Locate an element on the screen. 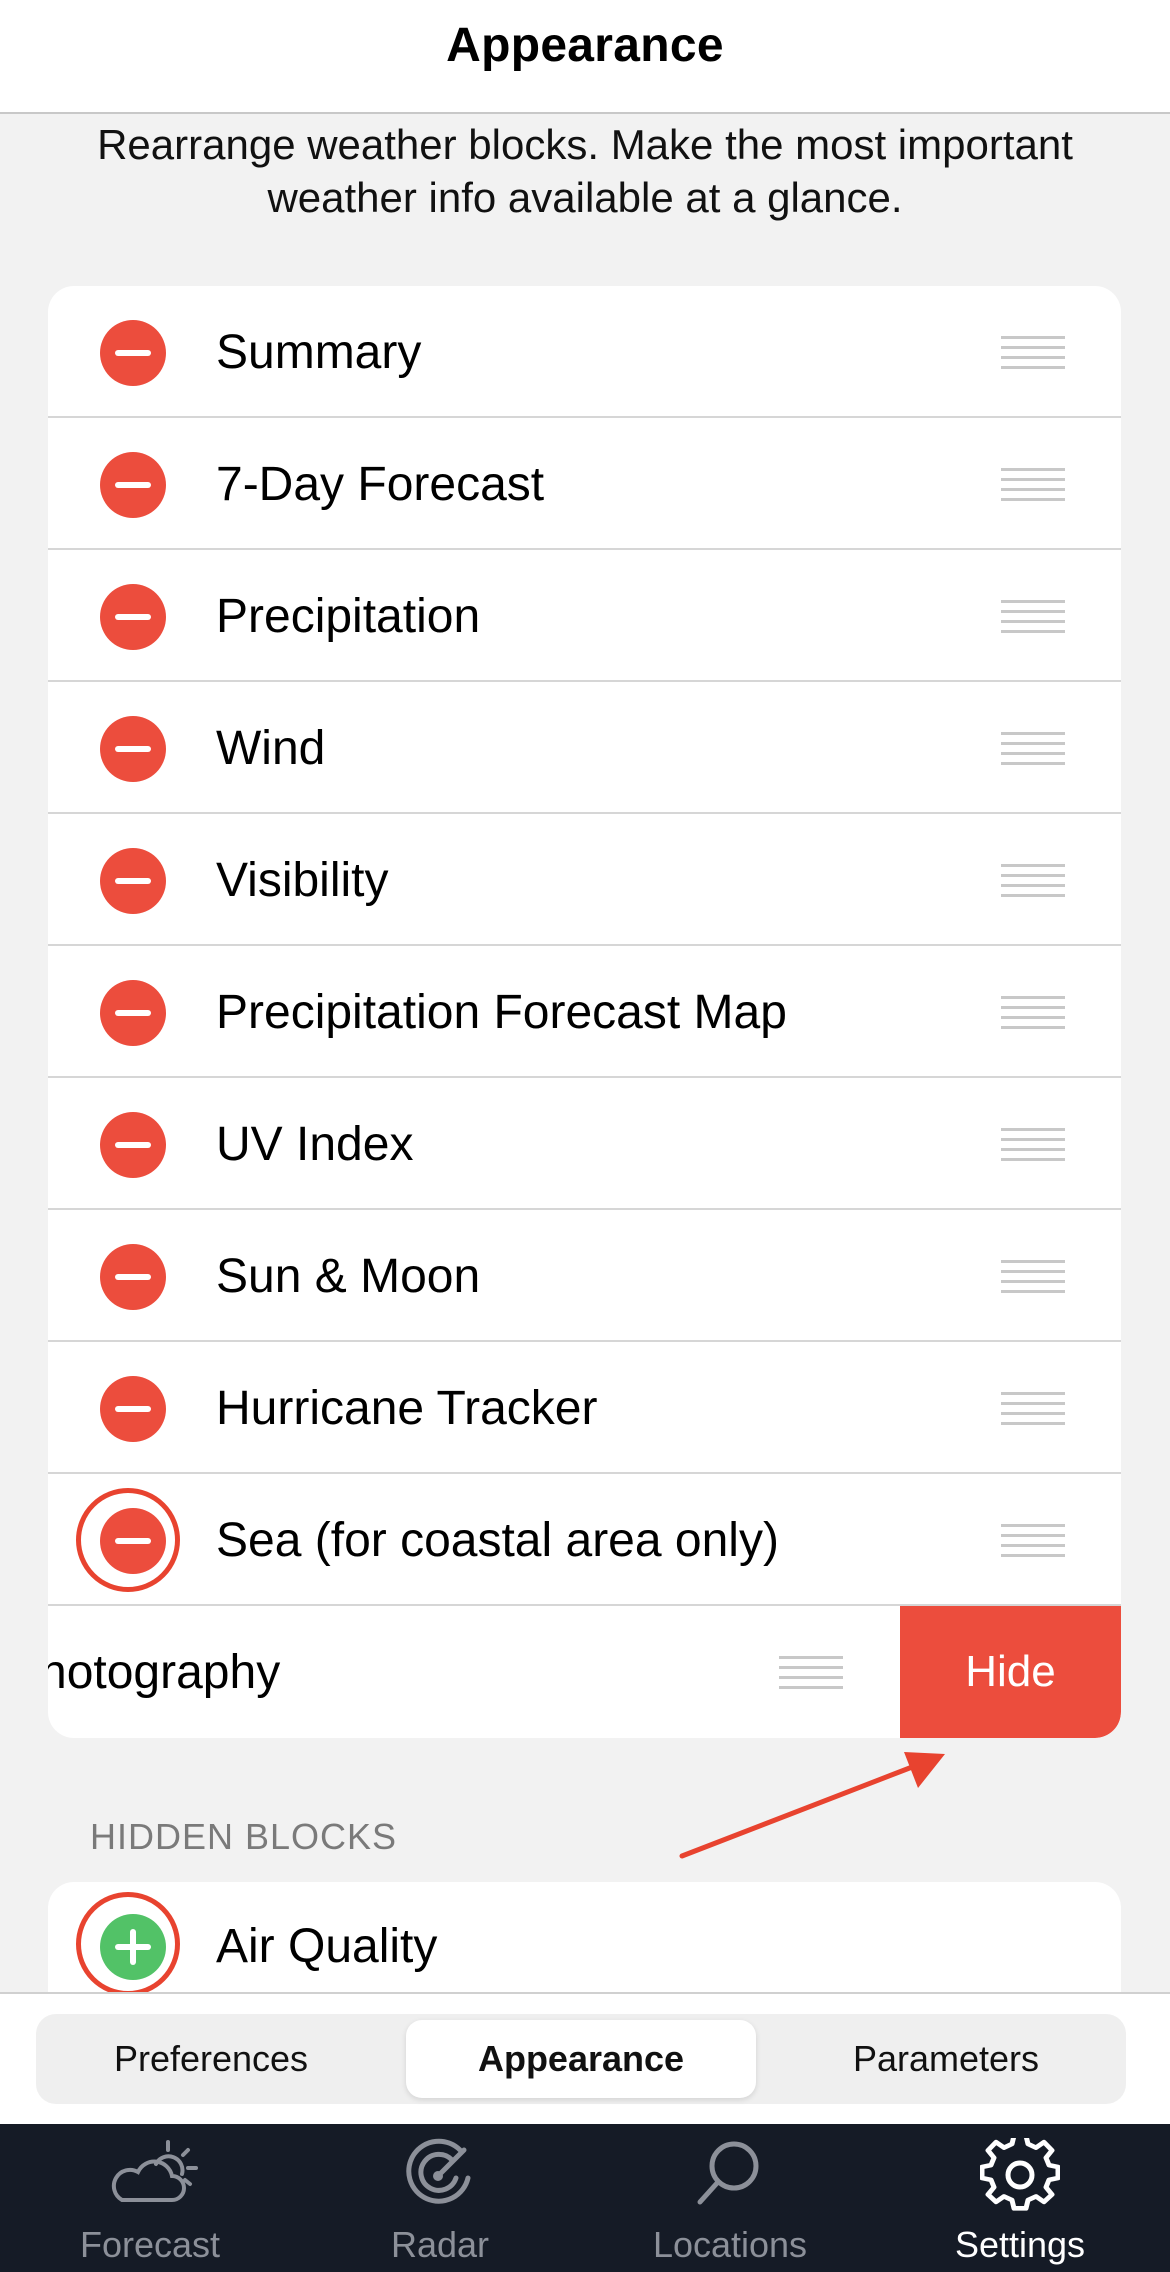 Image resolution: width=1170 pixels, height=2272 pixels. segmented-control: Preferences Appearance Parameters is located at coordinates (581, 2059).